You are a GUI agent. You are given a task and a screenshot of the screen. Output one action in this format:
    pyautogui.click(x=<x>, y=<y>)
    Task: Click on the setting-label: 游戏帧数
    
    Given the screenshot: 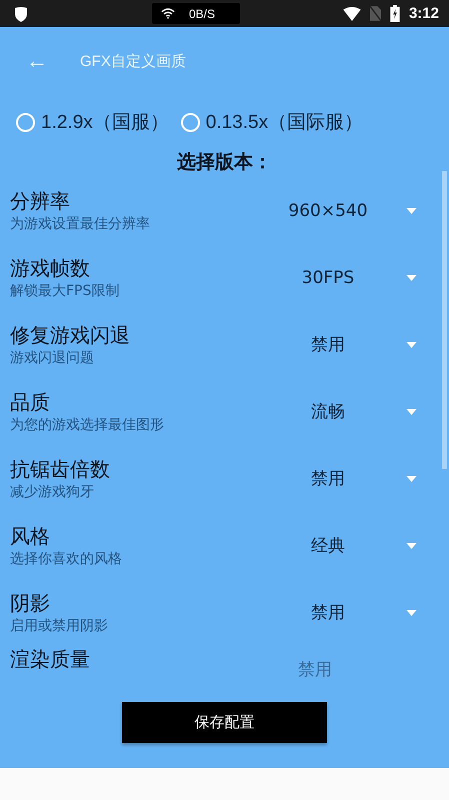 What is the action you would take?
    pyautogui.click(x=50, y=267)
    